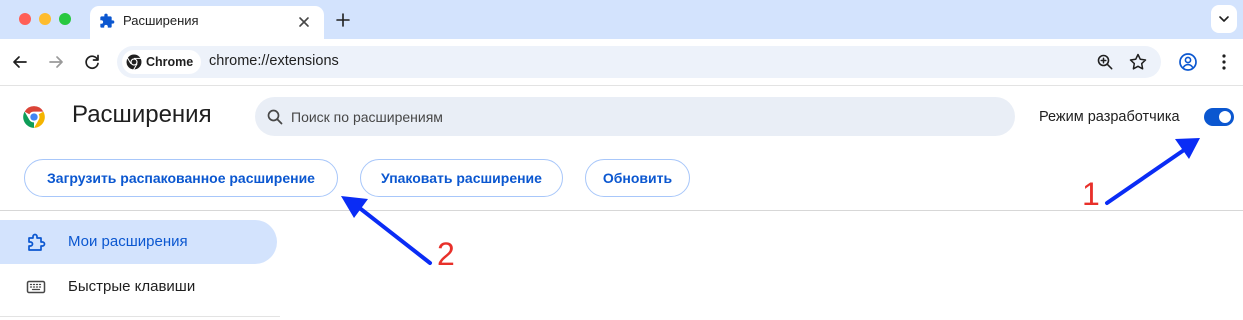 The width and height of the screenshot is (1243, 320). What do you see at coordinates (25, 19) in the screenshot?
I see `close-window-button` at bounding box center [25, 19].